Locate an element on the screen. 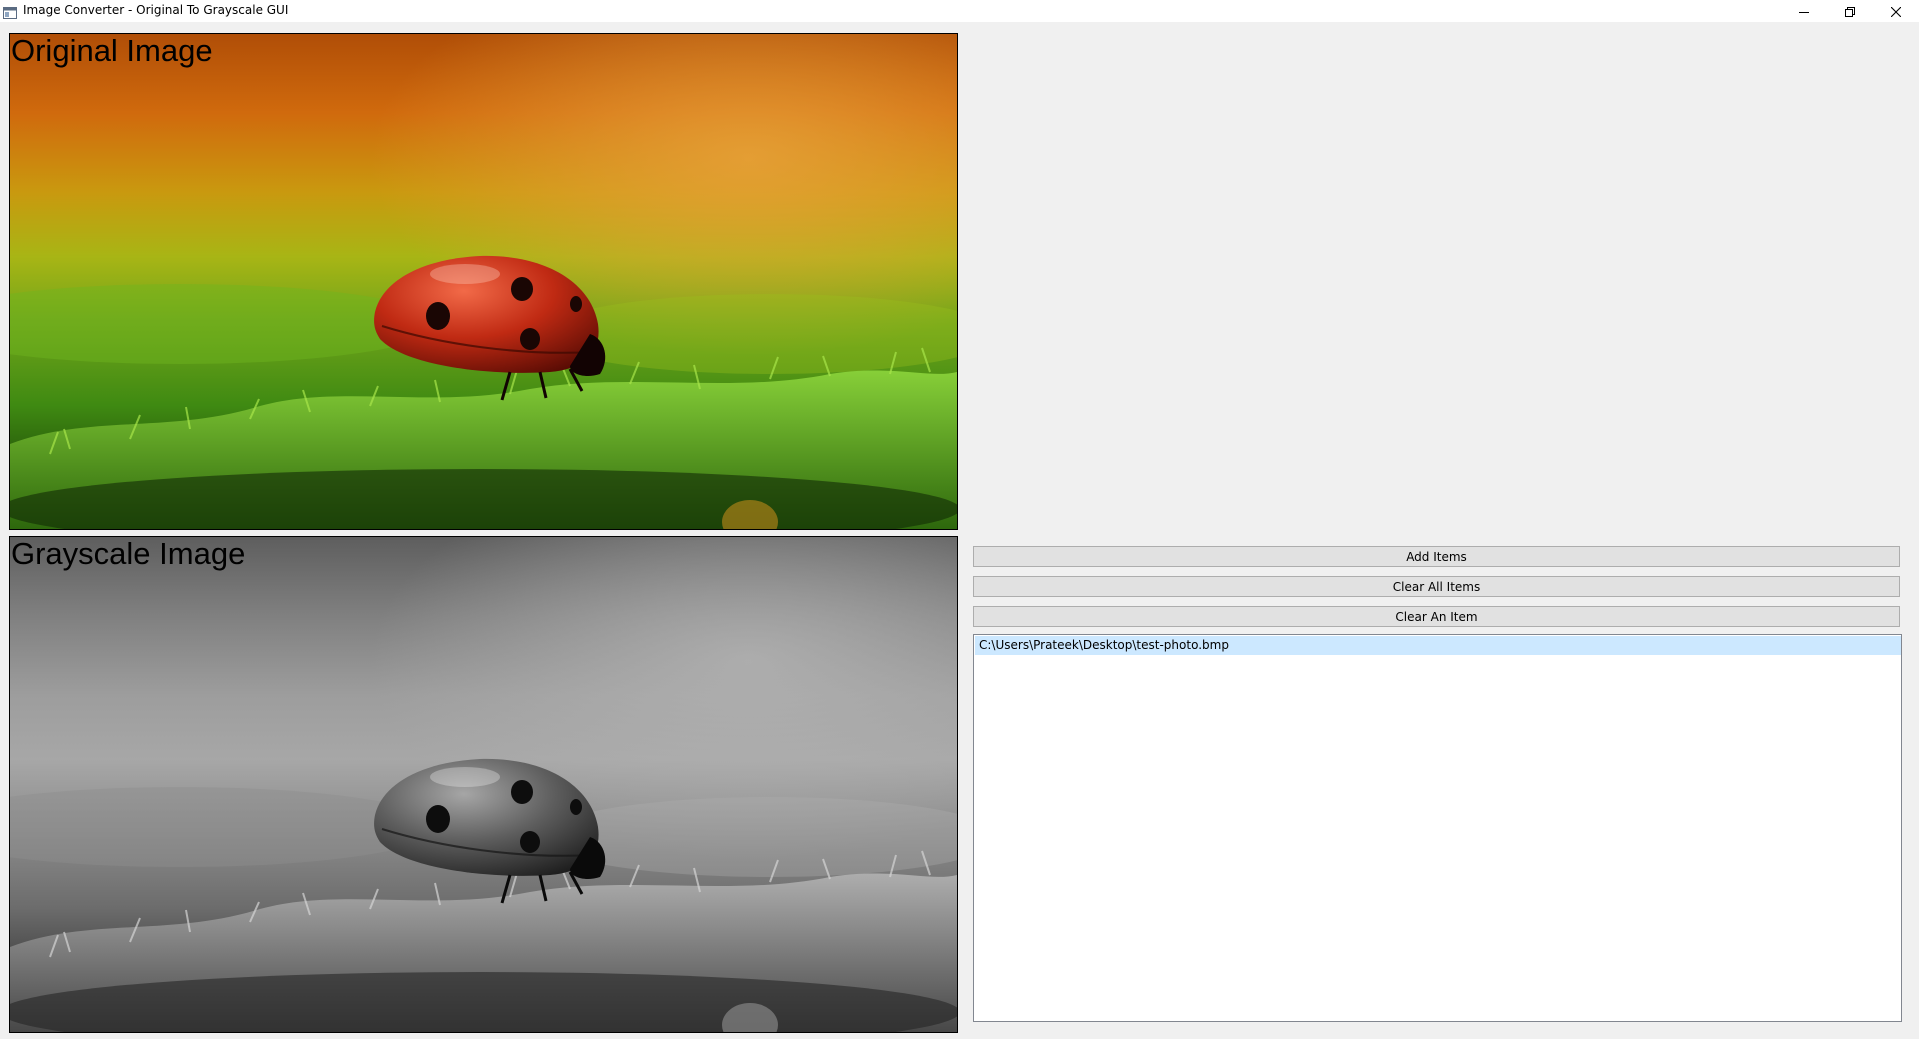 This screenshot has width=1919, height=1039. original-image-label: Original Image is located at coordinates (112, 50).